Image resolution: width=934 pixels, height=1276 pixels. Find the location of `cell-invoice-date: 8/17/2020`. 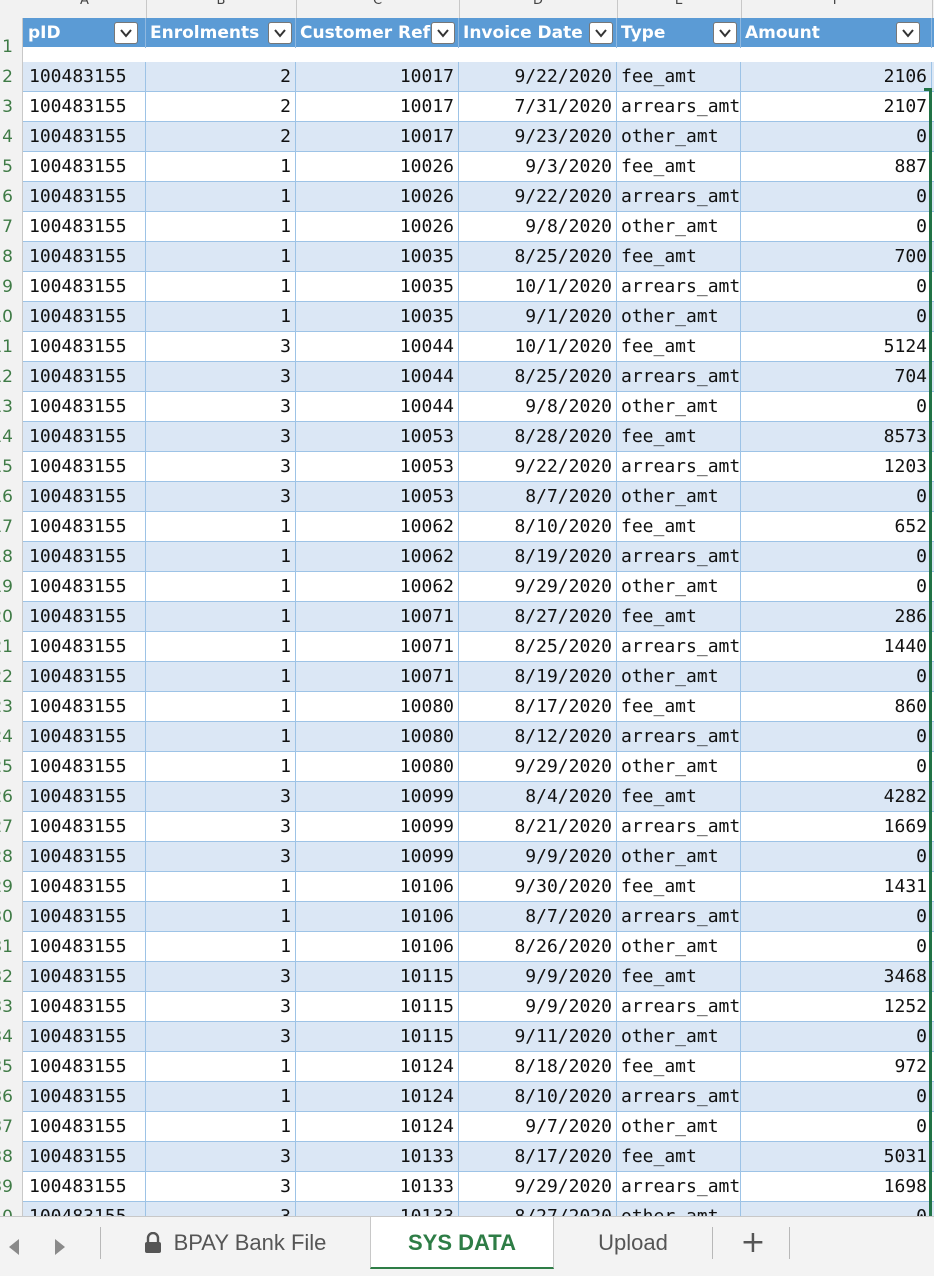

cell-invoice-date: 8/17/2020 is located at coordinates (538, 707).